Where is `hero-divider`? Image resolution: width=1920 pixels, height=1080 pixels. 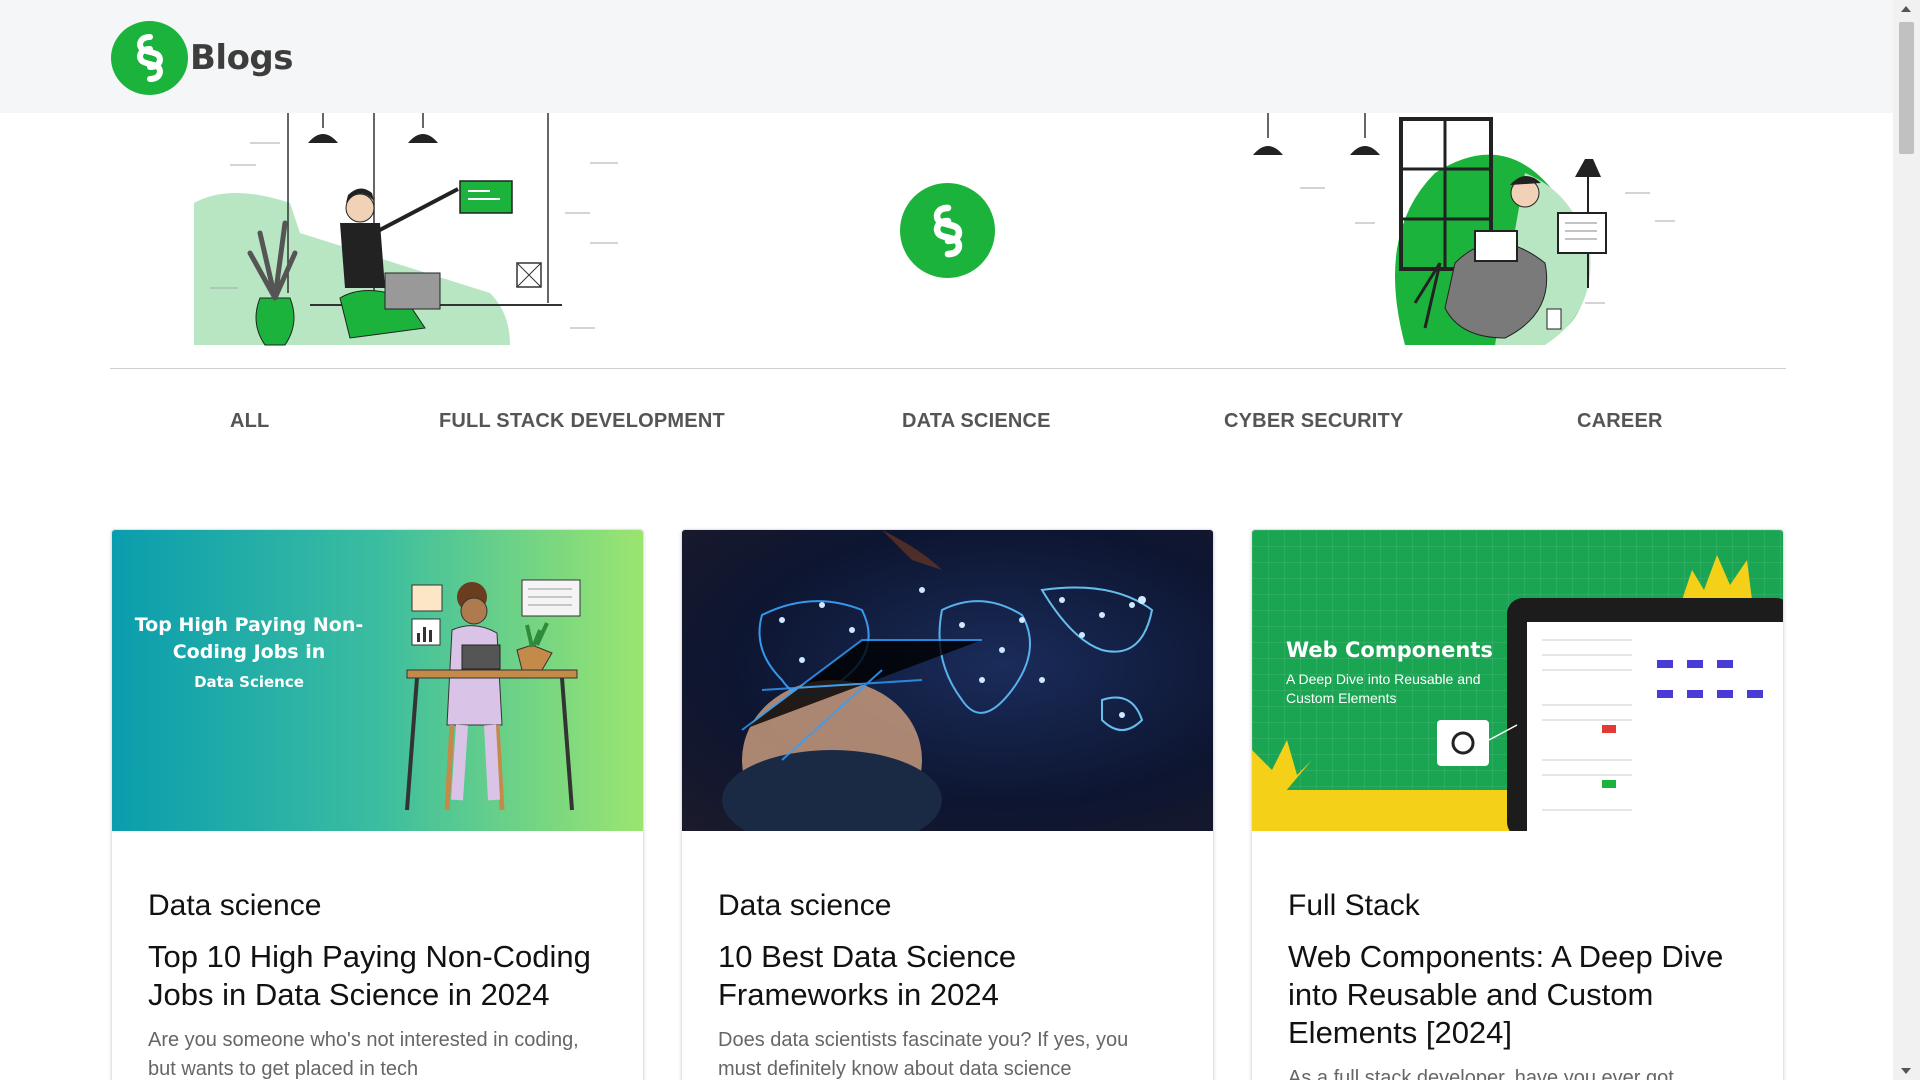
hero-divider is located at coordinates (948, 368).